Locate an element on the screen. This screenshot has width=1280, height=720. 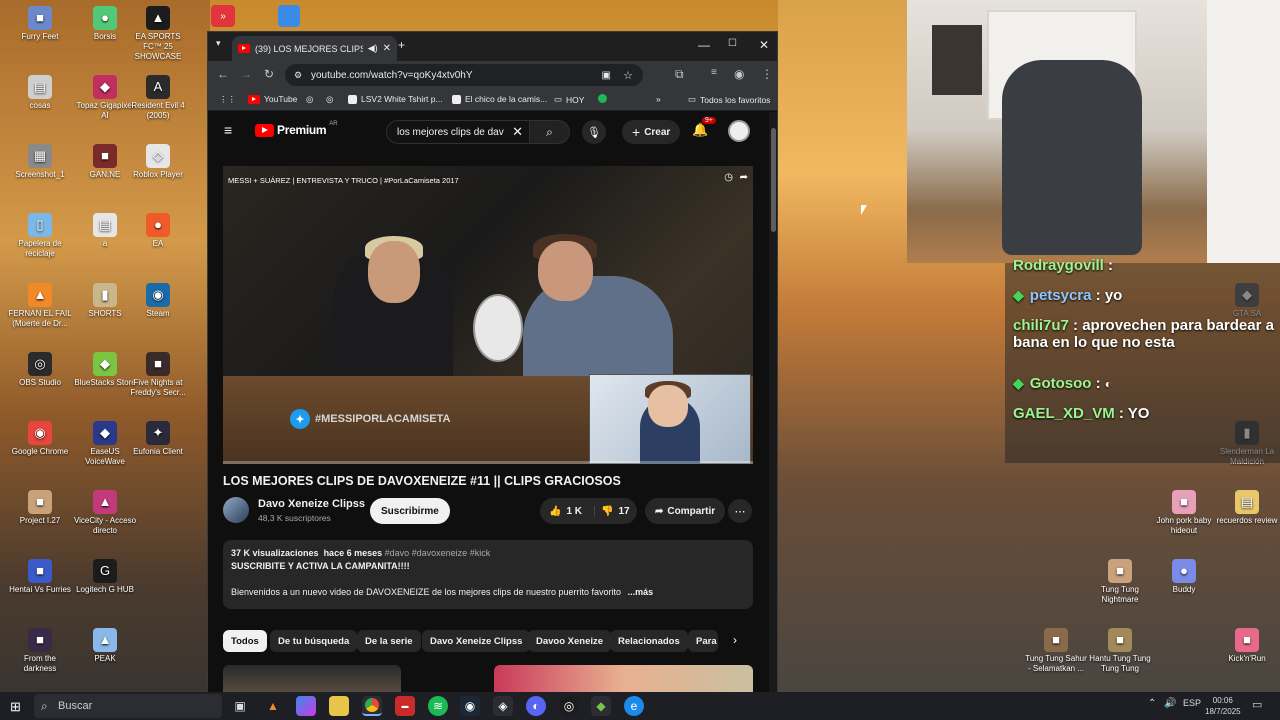
new-tab-button: + is located at coordinates (401, 45).